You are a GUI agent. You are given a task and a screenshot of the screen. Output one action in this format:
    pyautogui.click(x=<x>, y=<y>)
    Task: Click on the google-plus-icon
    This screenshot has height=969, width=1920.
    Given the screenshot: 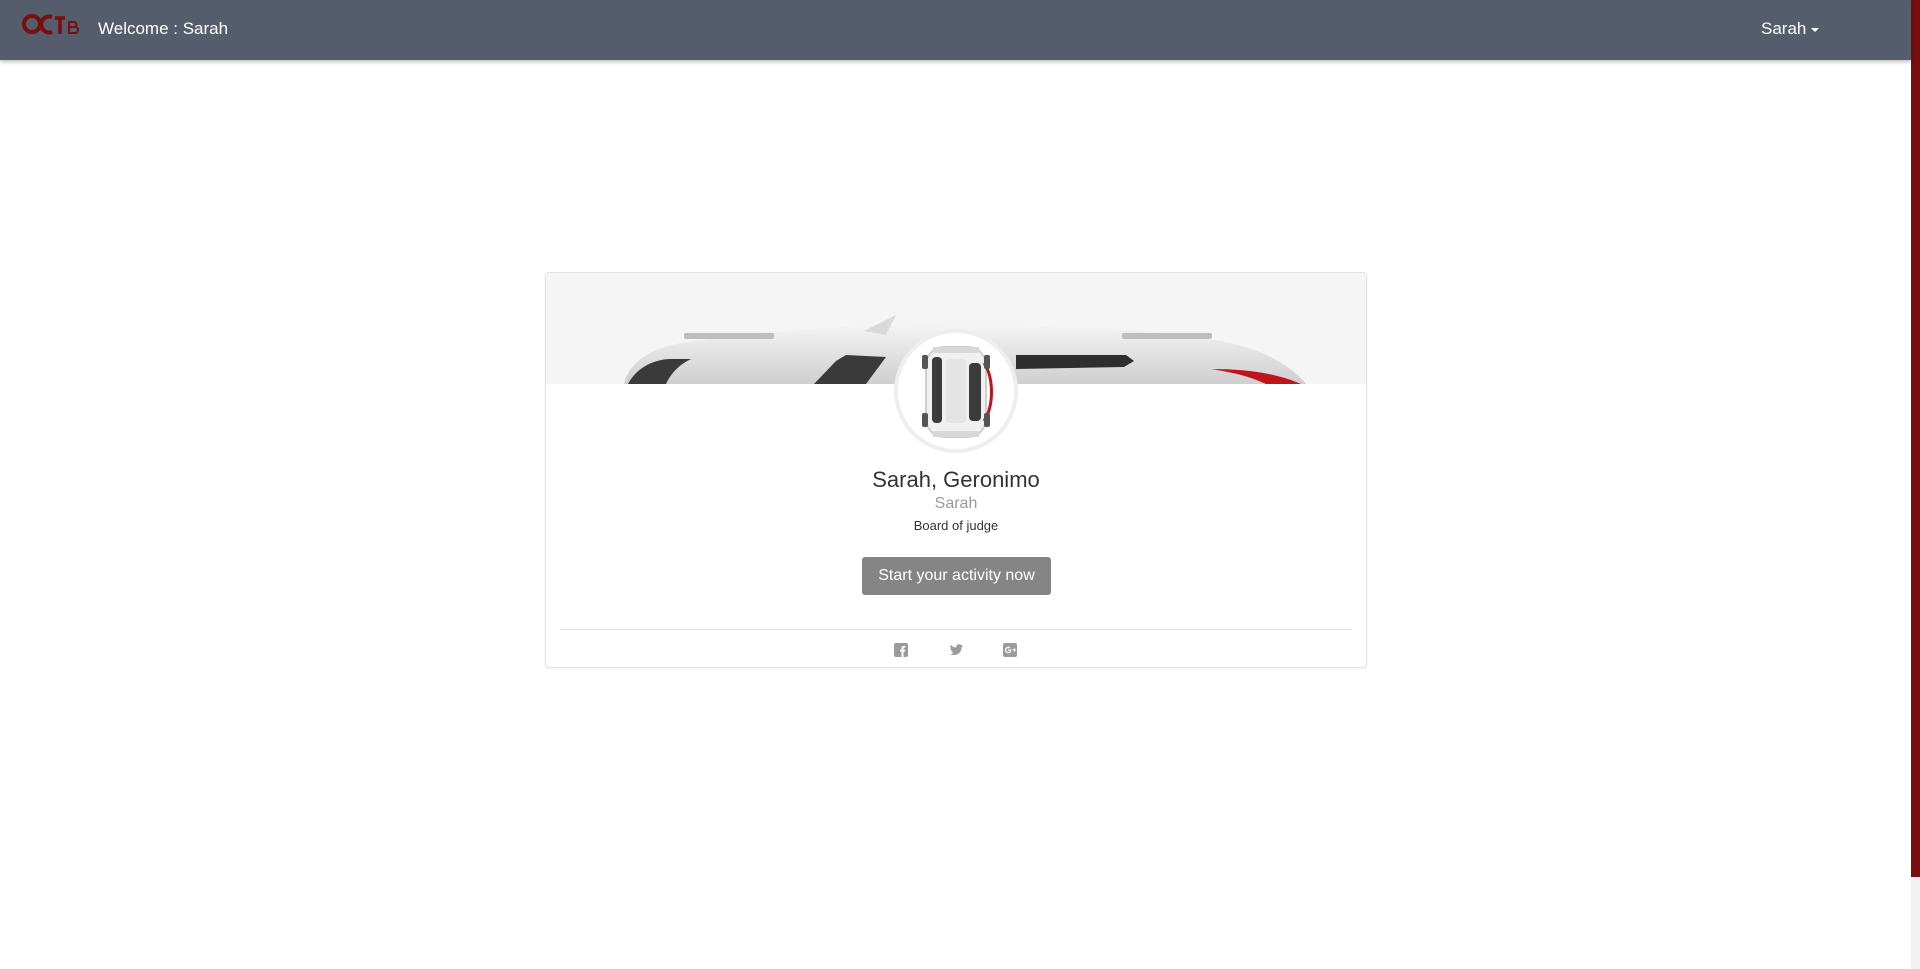 What is the action you would take?
    pyautogui.click(x=1010, y=650)
    